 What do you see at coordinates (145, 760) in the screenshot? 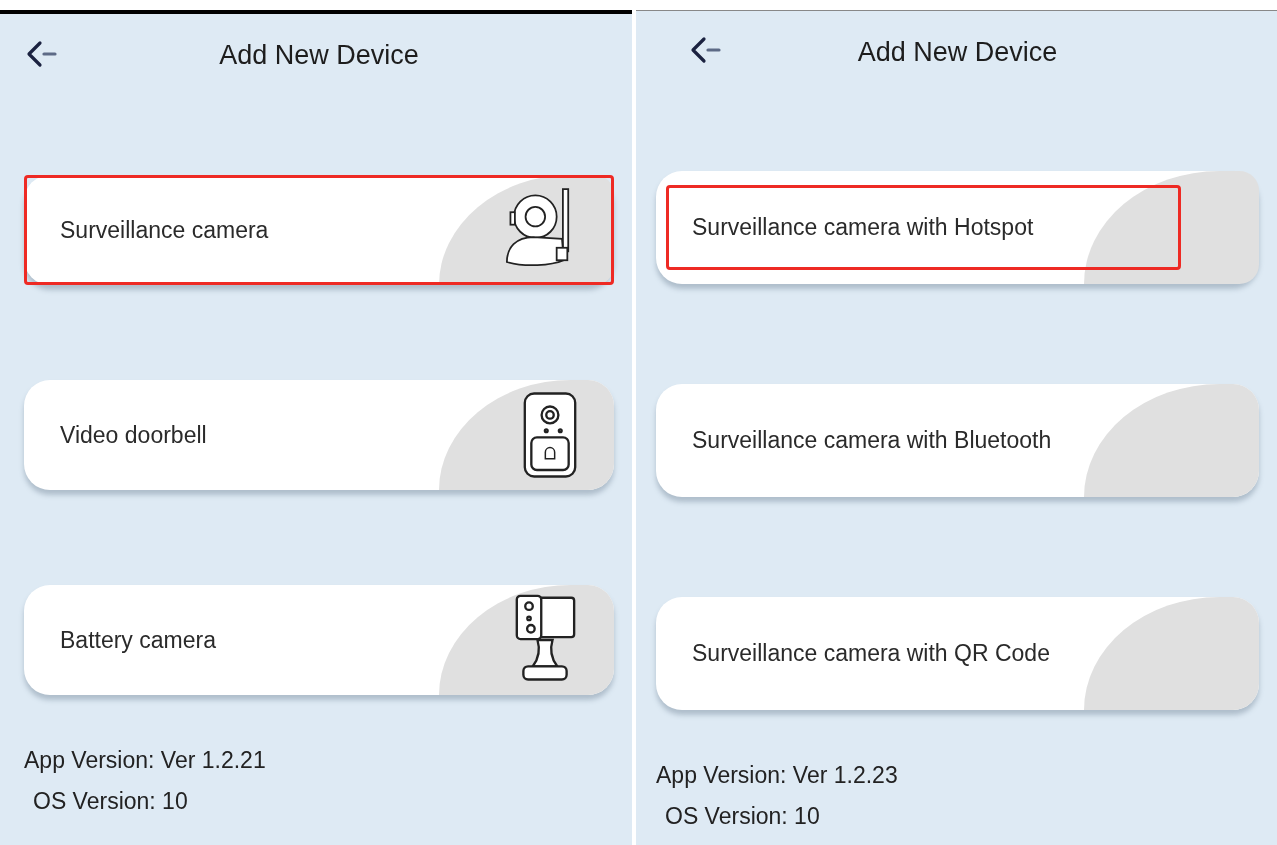
I see `app-version-text: App Version: Ver 1.2.21` at bounding box center [145, 760].